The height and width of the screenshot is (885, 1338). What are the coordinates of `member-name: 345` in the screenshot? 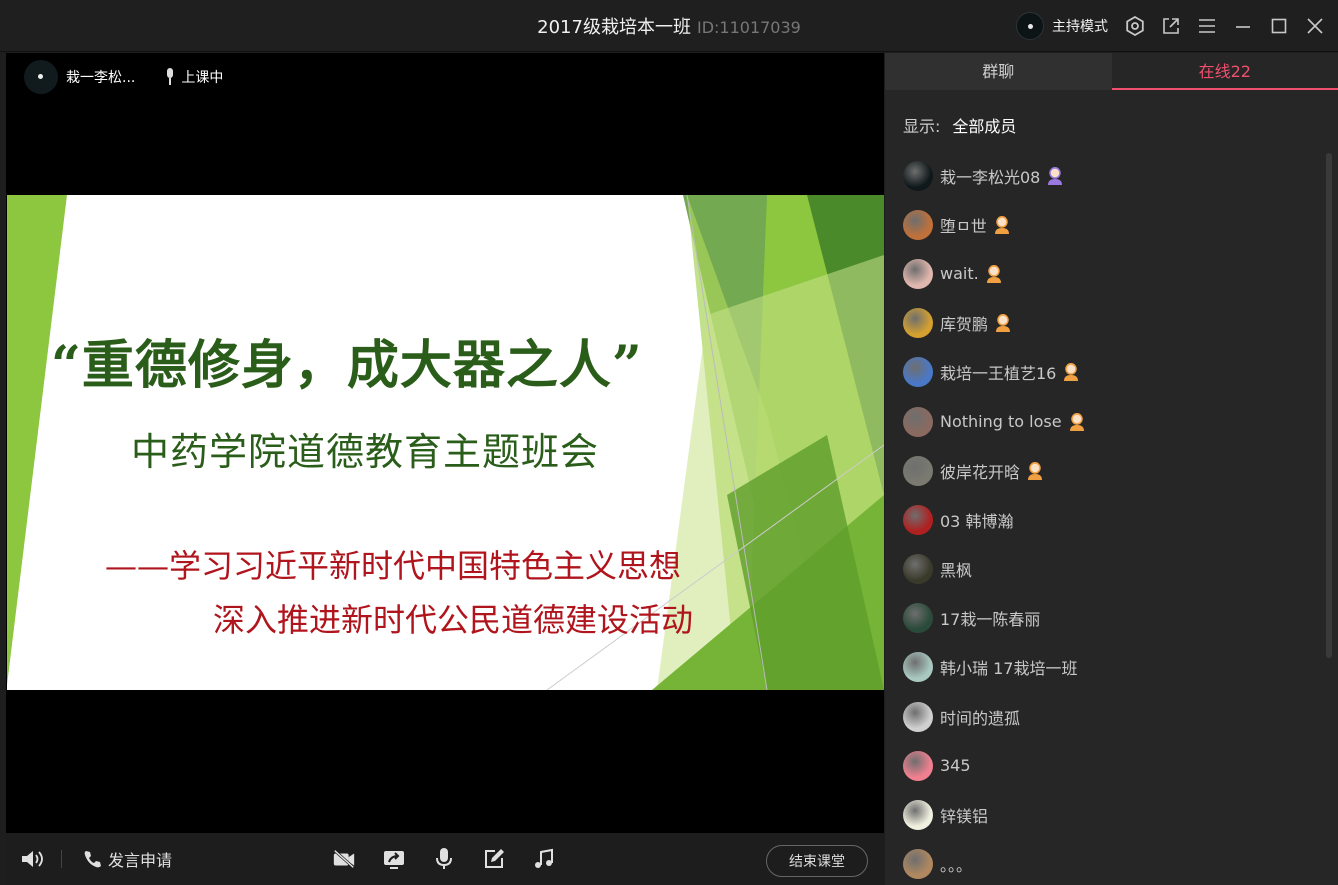 It's located at (955, 766).